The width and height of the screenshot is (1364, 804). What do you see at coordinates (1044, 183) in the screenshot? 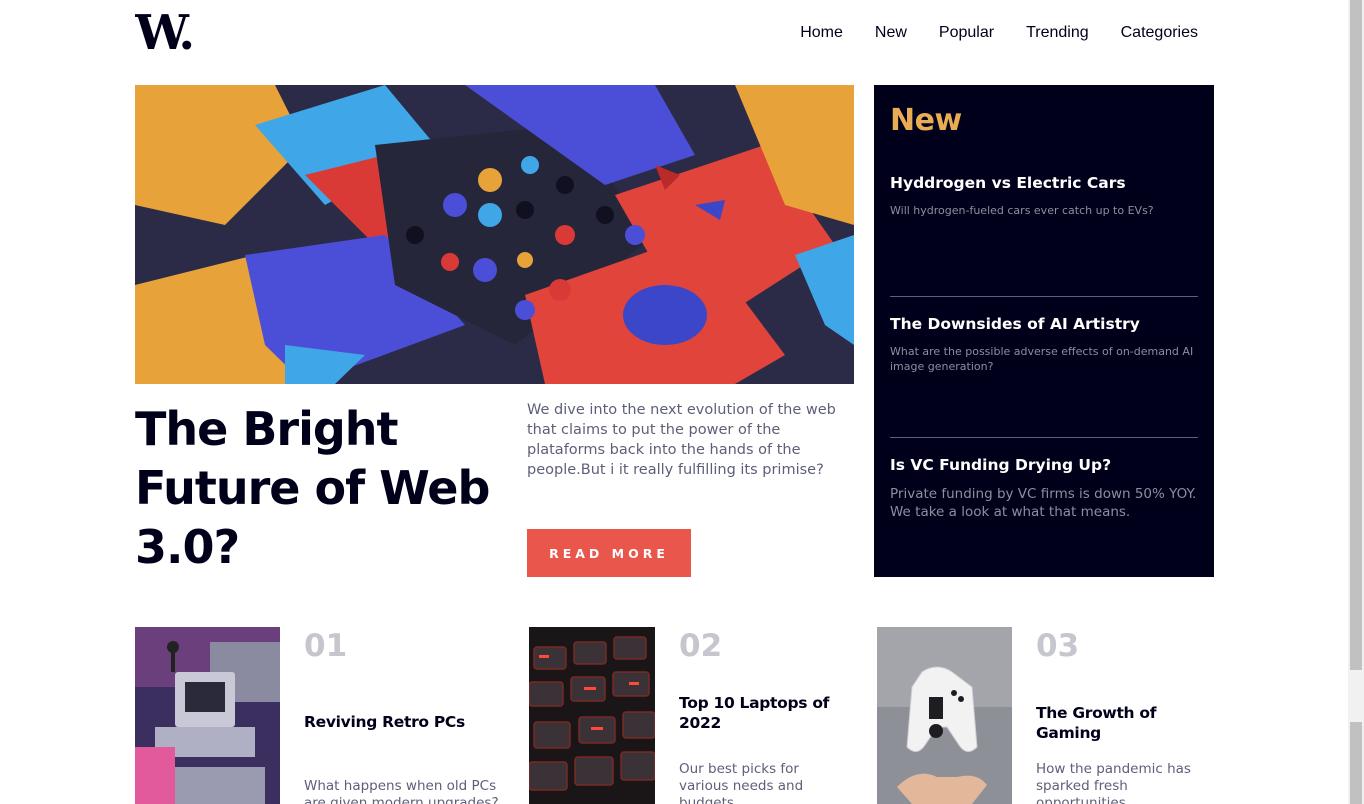
I see `new-item-title: Hyddrogen vs Electric Cars` at bounding box center [1044, 183].